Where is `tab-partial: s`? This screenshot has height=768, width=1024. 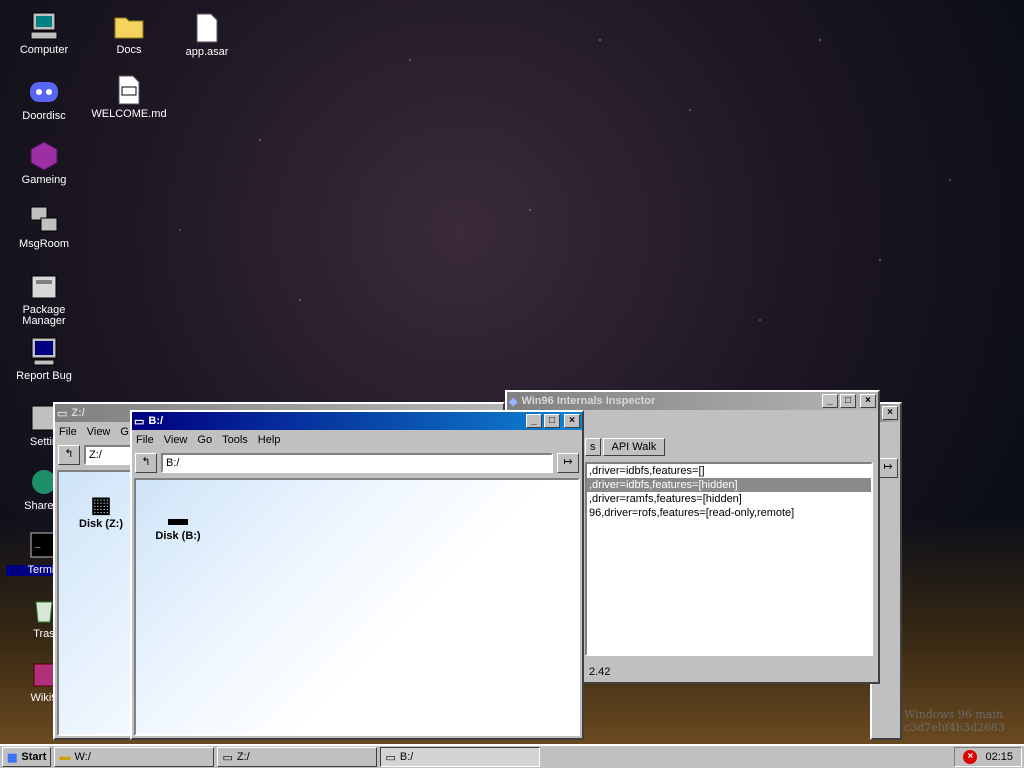
tab-partial: s is located at coordinates (593, 447).